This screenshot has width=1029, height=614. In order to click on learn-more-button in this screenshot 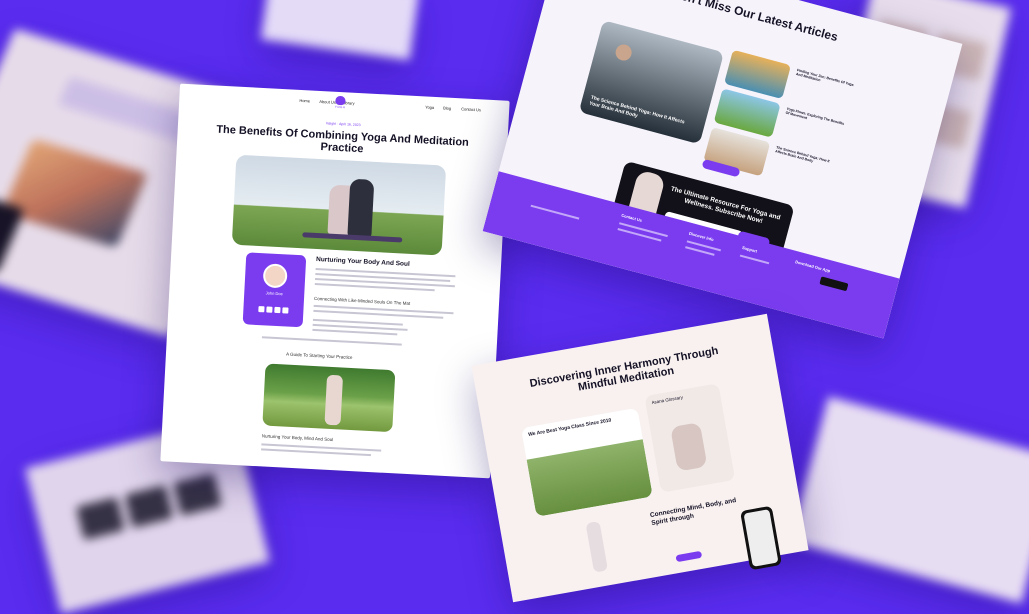, I will do `click(689, 556)`.